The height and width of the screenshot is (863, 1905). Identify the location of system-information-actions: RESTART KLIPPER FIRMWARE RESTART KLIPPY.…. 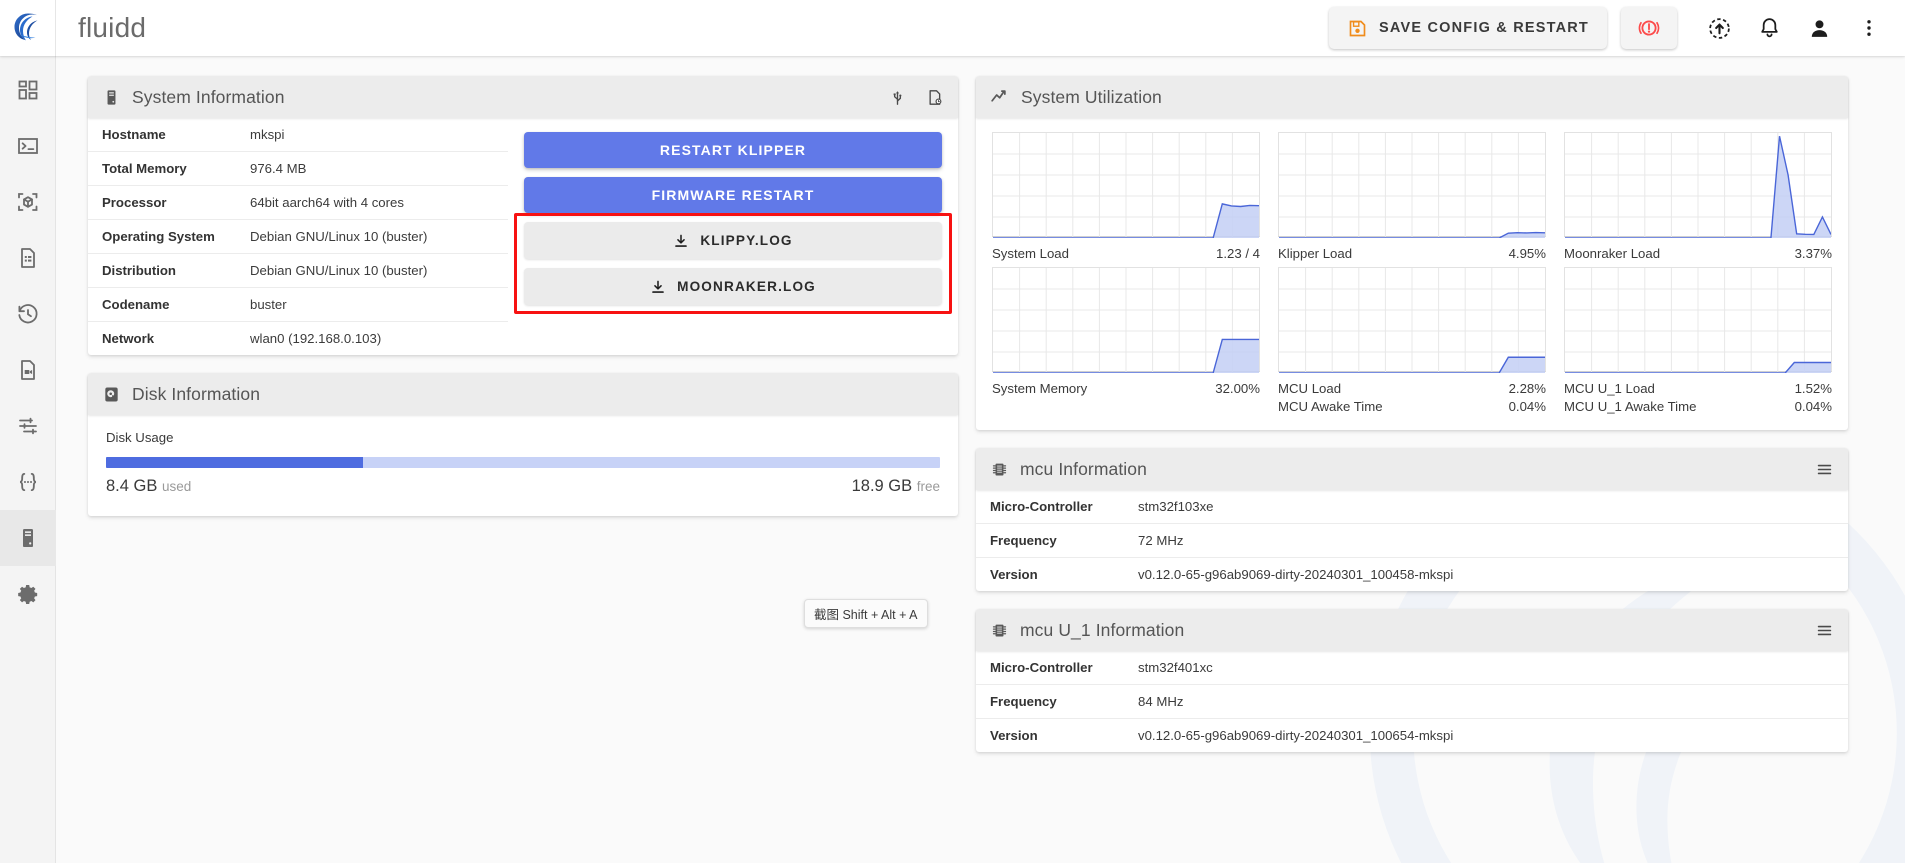
(733, 236).